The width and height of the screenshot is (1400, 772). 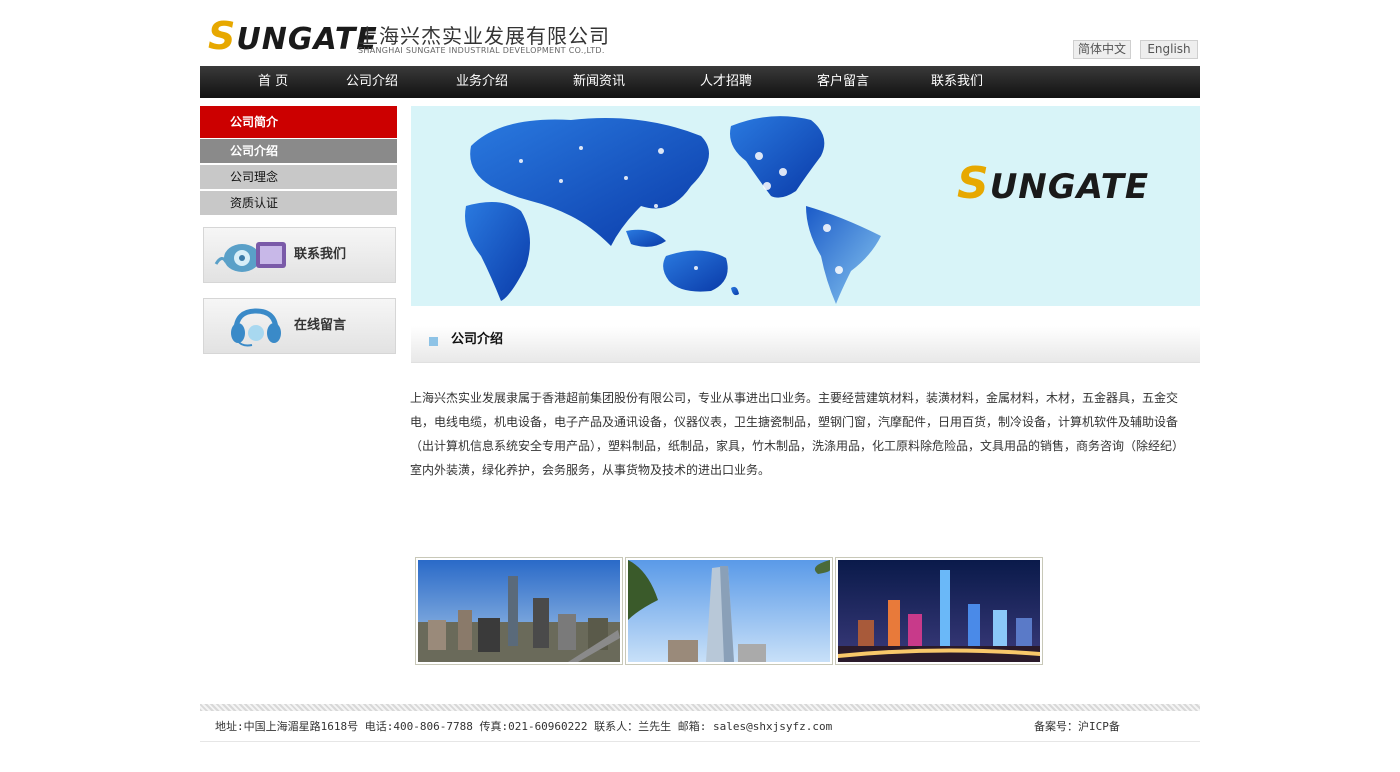 I want to click on logo-wordmark-text: UNGATE, so click(x=307, y=39).